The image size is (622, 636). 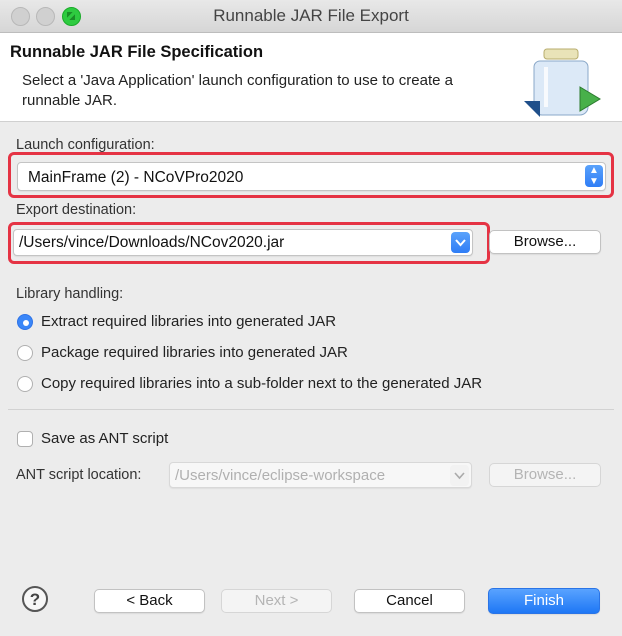 What do you see at coordinates (149, 601) in the screenshot?
I see `back-button: < Back` at bounding box center [149, 601].